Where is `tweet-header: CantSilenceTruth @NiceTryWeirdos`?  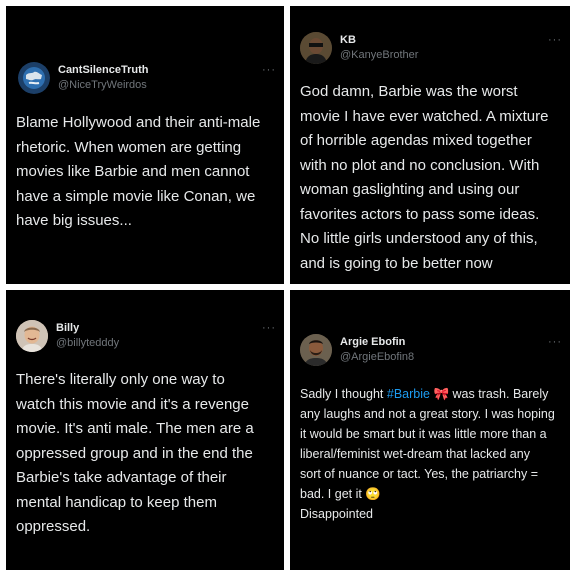 tweet-header: CantSilenceTruth @NiceTryWeirdos is located at coordinates (83, 78).